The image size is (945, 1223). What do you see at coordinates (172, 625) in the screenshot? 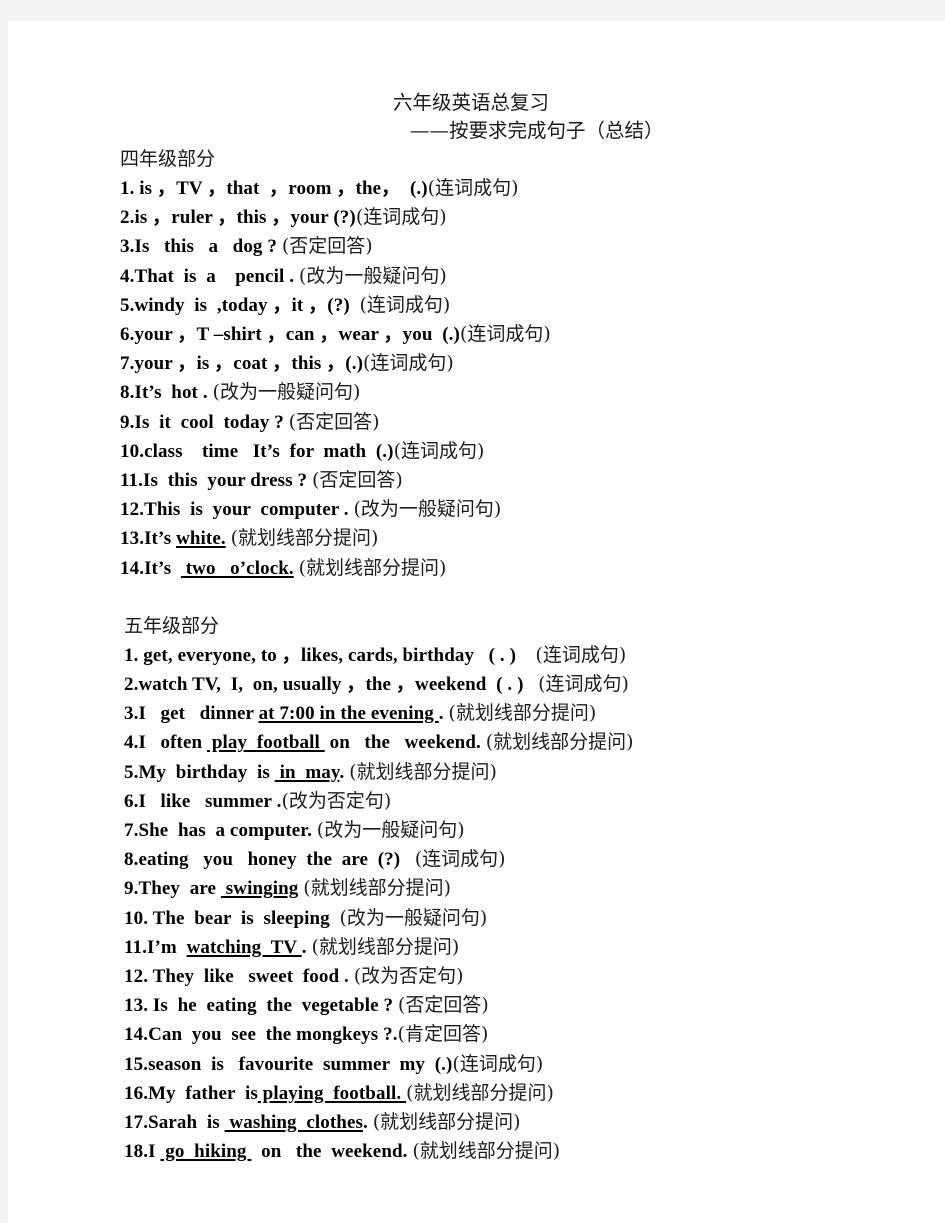
I see `section-heading-grade-5: 五年级部分` at bounding box center [172, 625].